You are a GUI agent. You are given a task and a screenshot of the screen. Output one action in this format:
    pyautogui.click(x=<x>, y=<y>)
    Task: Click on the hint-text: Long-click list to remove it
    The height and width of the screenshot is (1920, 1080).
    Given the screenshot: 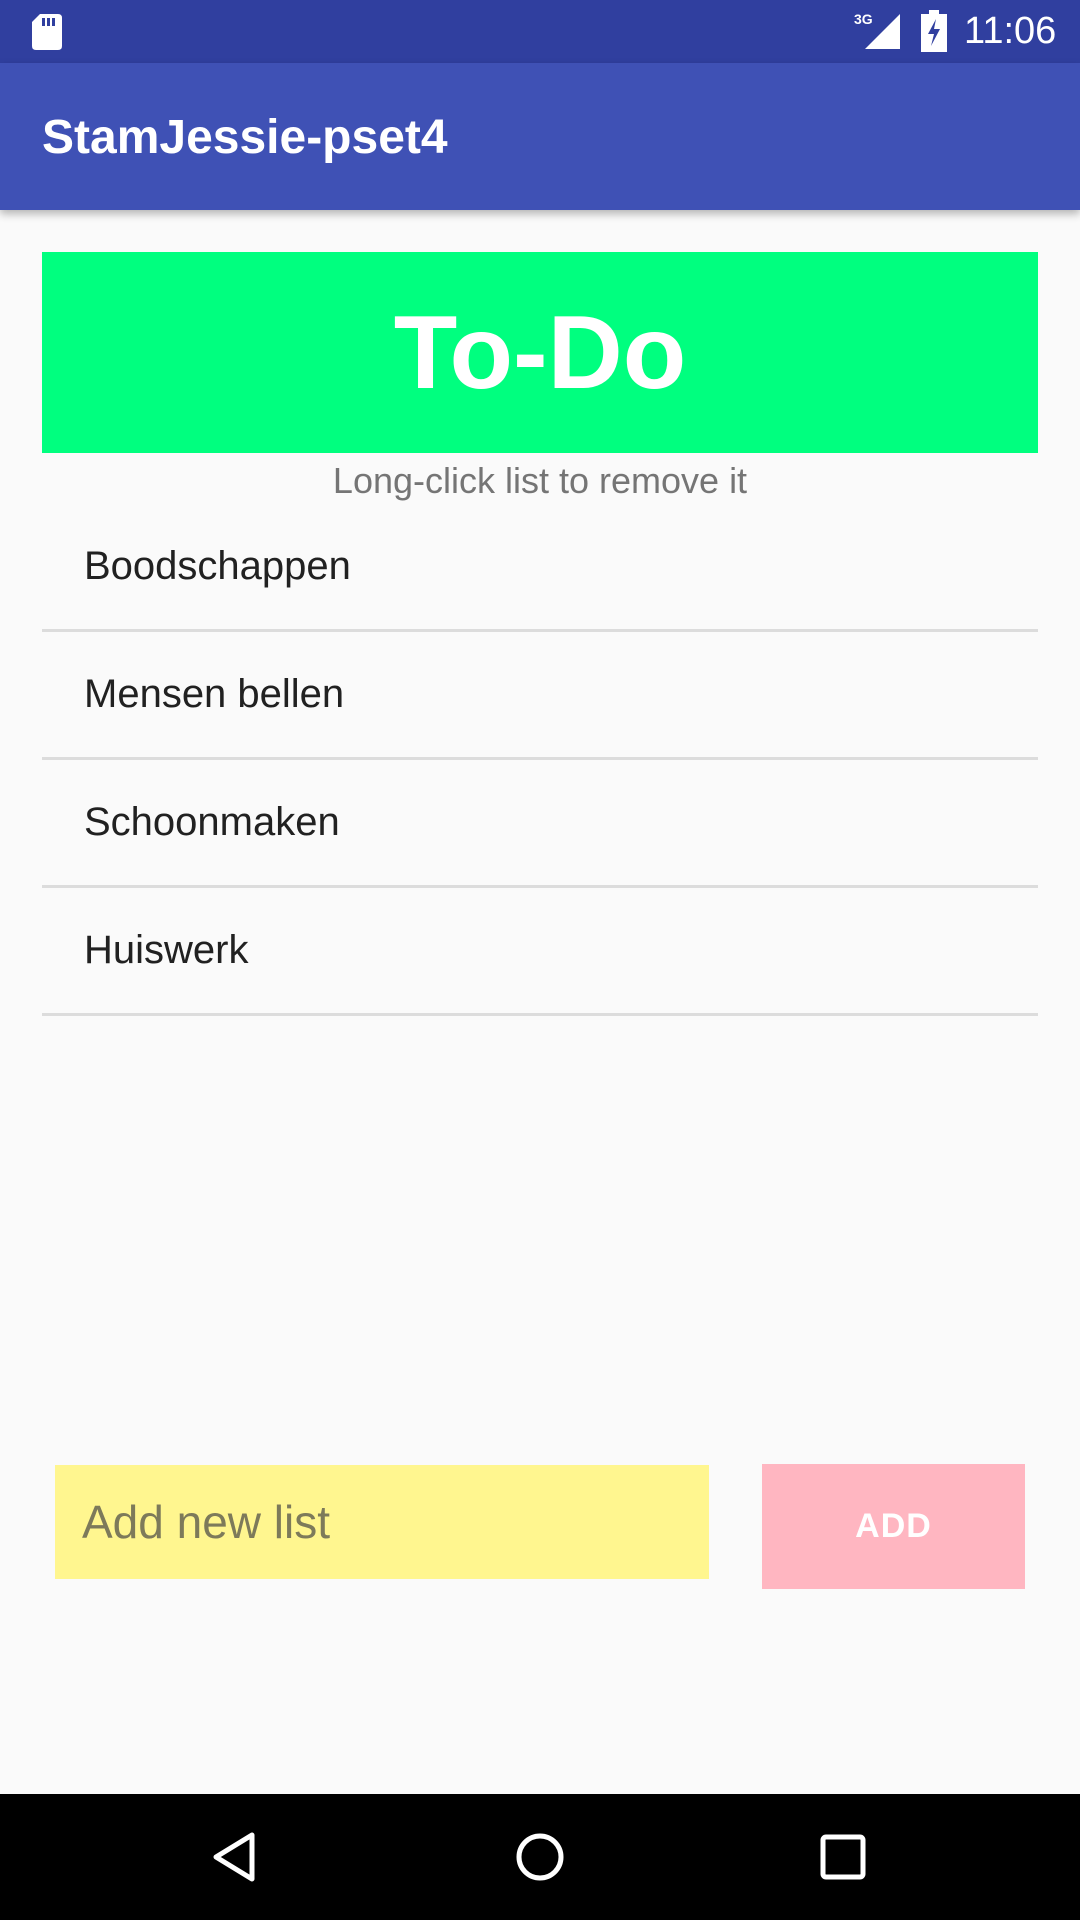 What is the action you would take?
    pyautogui.click(x=540, y=480)
    